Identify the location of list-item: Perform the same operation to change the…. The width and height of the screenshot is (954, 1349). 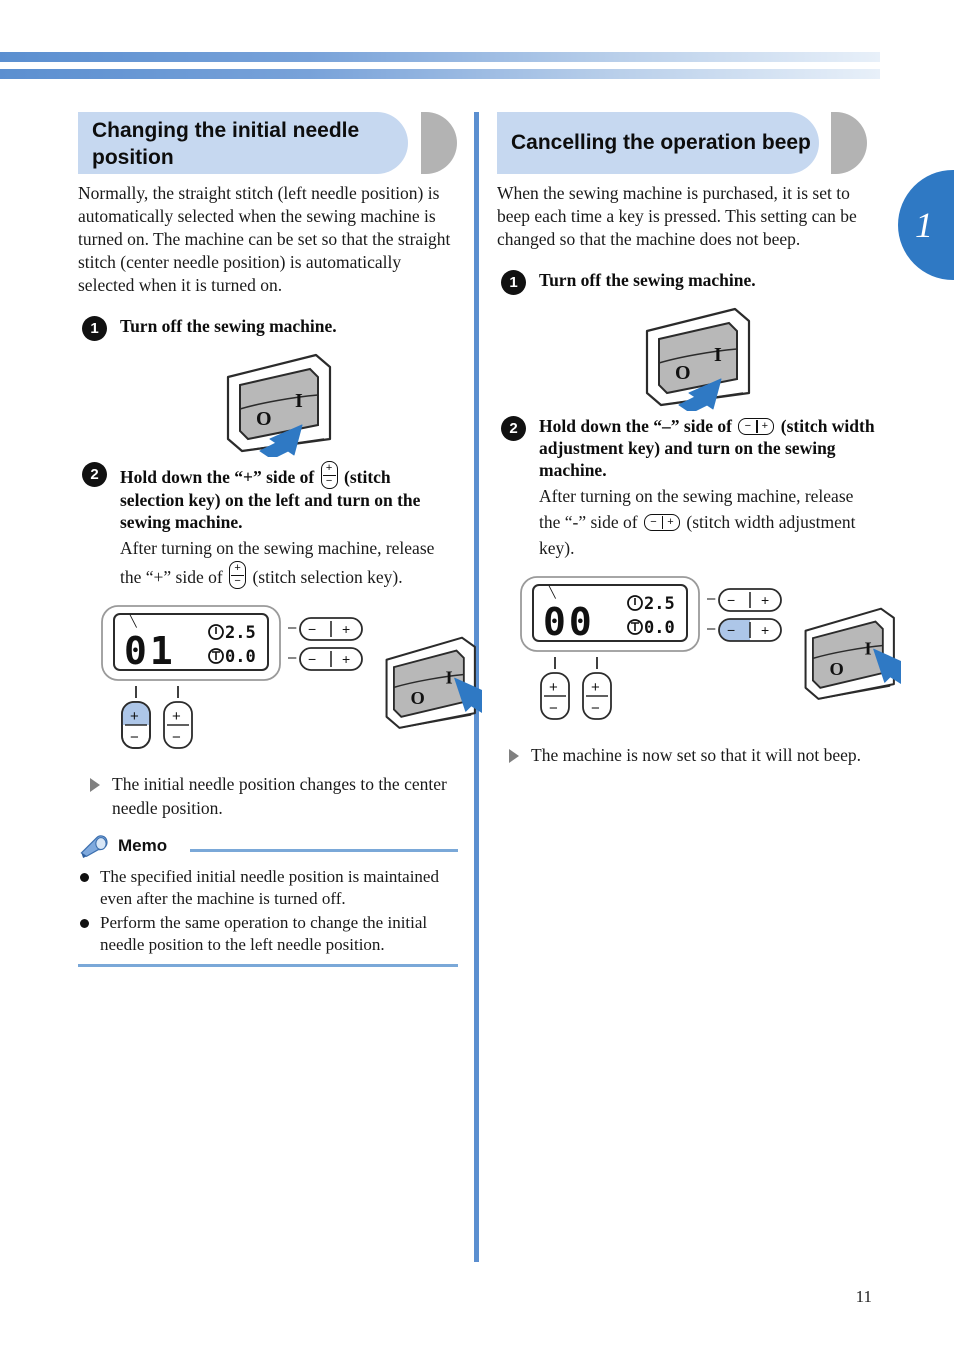
(268, 934).